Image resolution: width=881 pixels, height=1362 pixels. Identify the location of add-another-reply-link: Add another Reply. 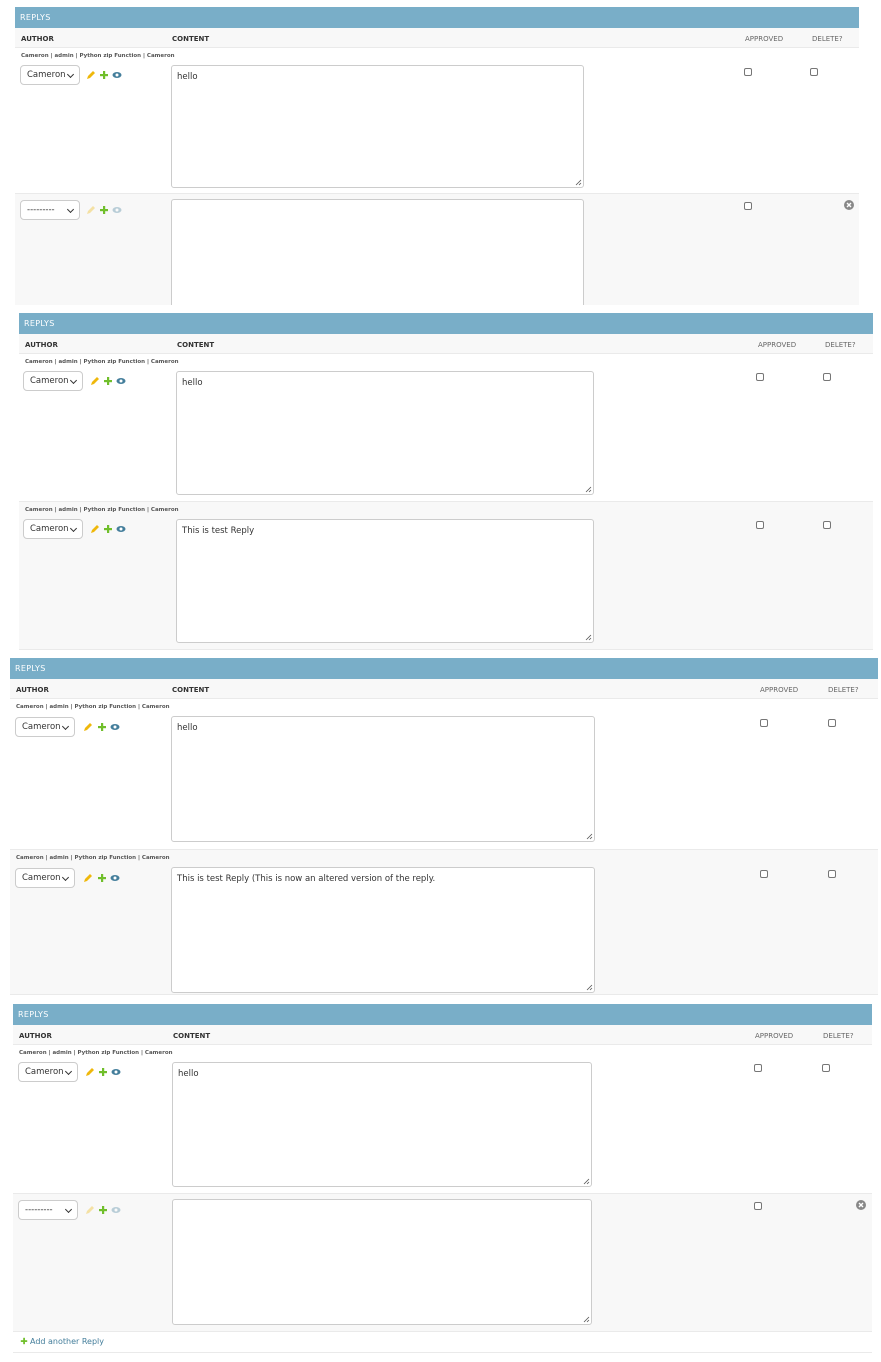
(67, 1341).